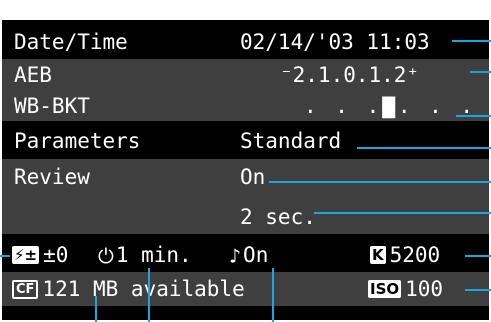 This screenshot has height=322, width=491. I want to click on color-temp-indicator: K 5200, so click(405, 255).